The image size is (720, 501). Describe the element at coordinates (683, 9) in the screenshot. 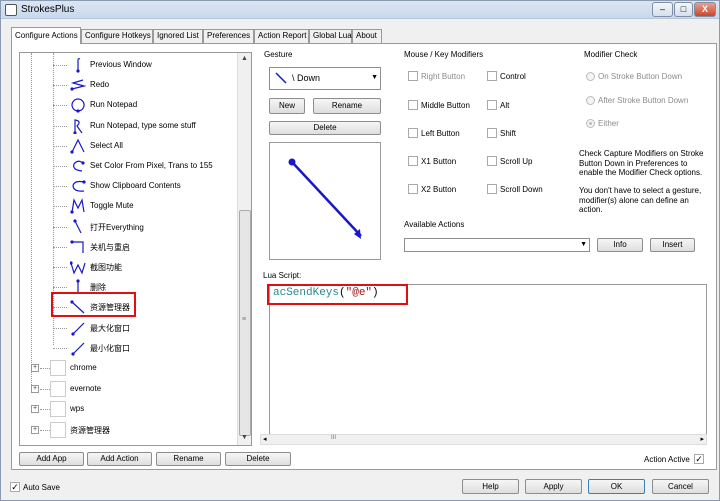

I see `maximize-button: □` at that location.